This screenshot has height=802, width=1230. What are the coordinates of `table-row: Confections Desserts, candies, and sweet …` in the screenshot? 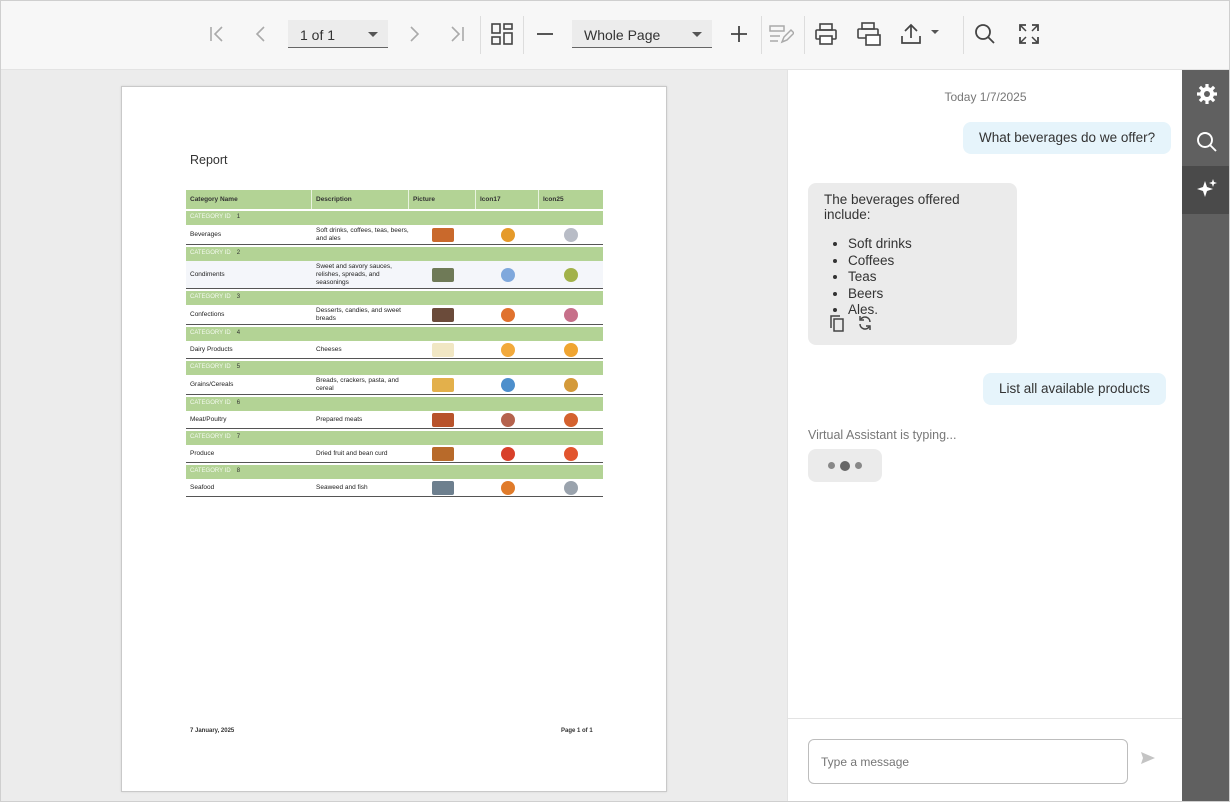 It's located at (394, 315).